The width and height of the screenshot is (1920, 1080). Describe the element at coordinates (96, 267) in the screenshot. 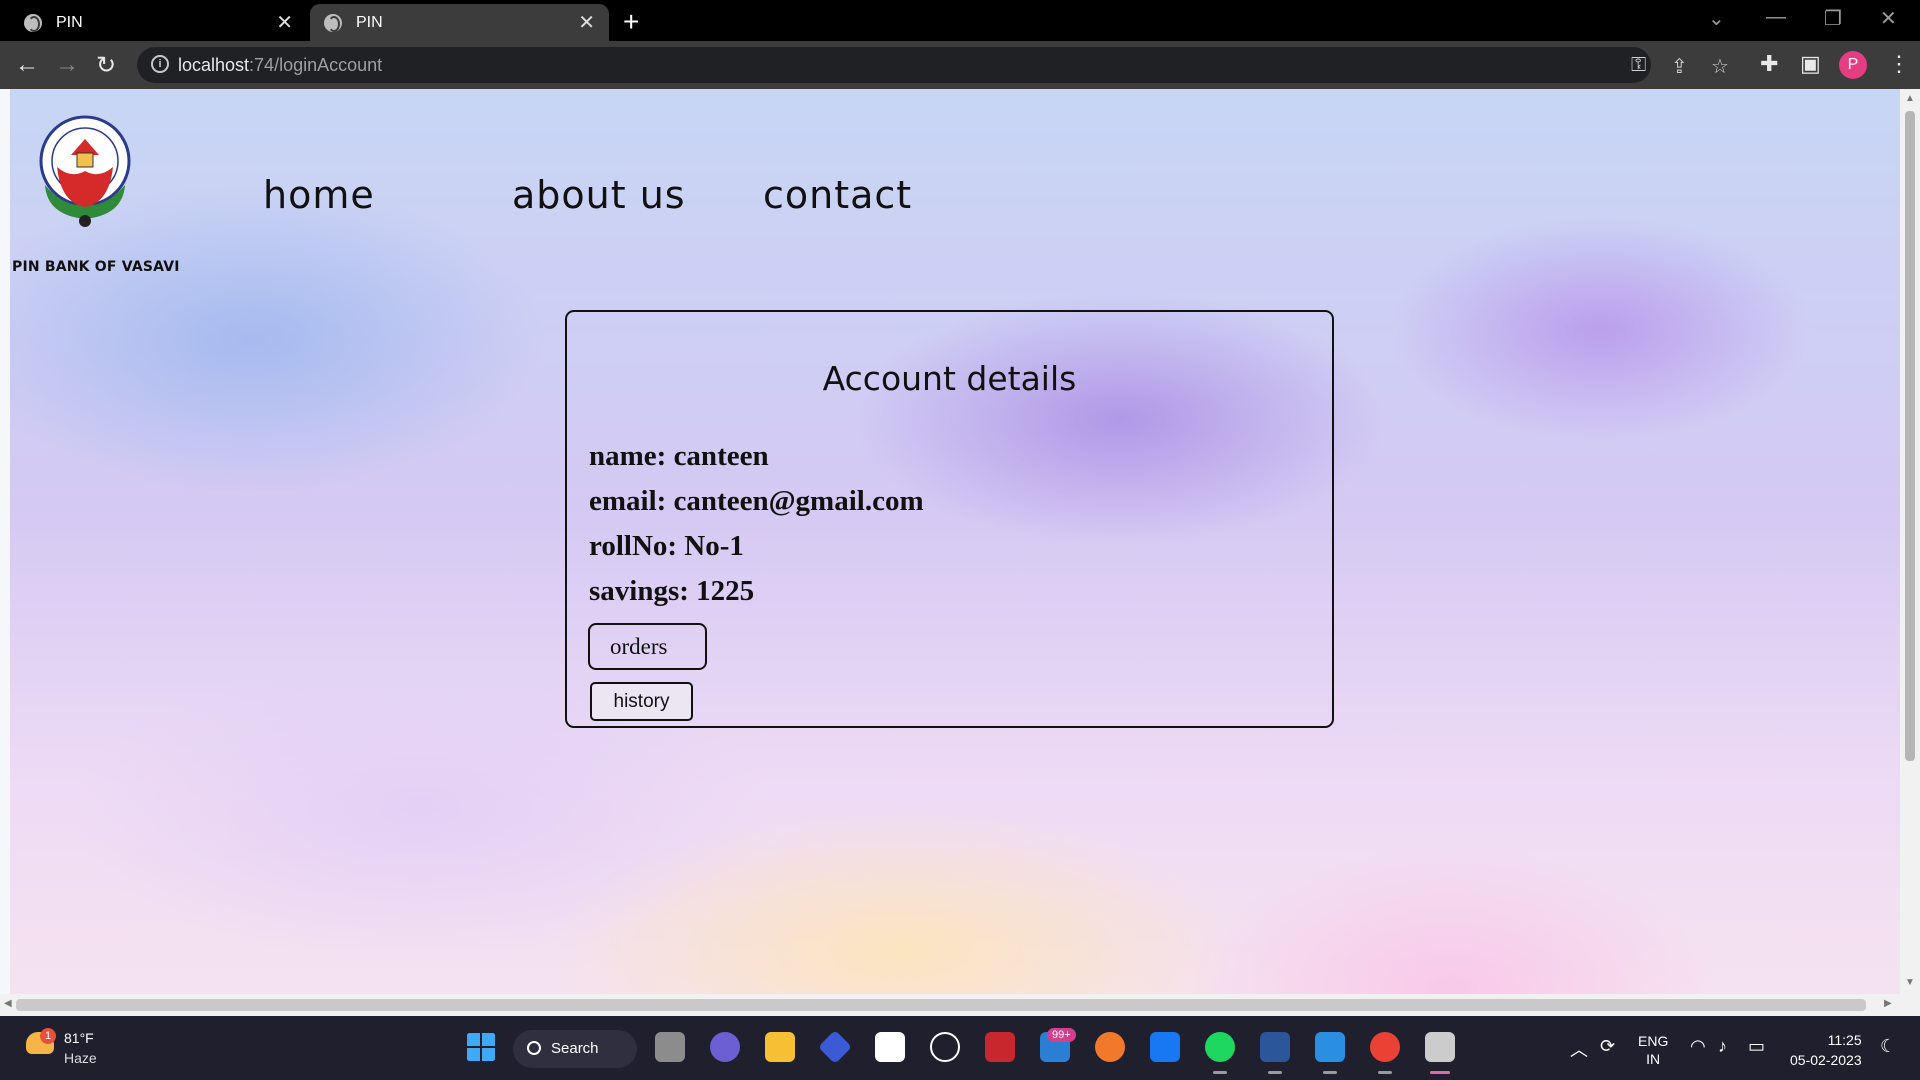

I see `brand-name: PIN BANK OF VASAVI` at that location.